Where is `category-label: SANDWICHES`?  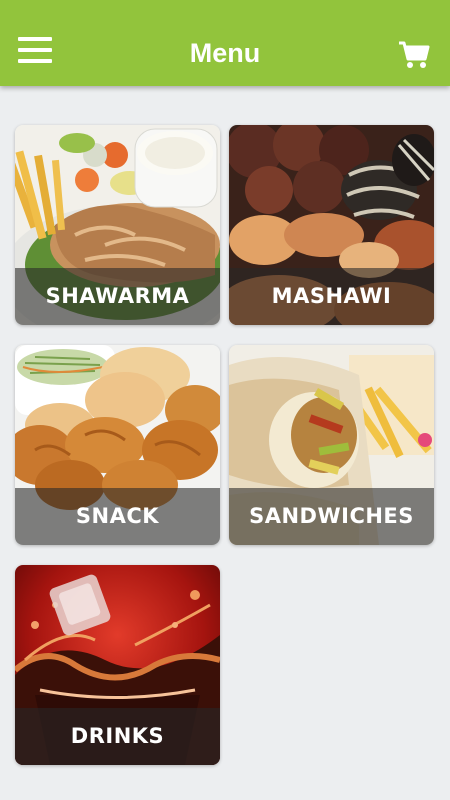 category-label: SANDWICHES is located at coordinates (331, 516).